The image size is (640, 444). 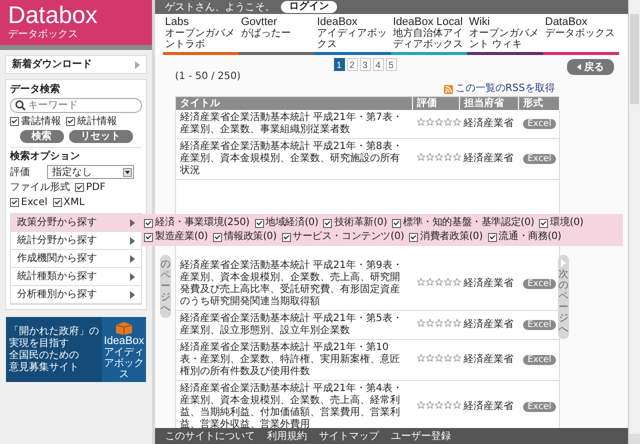 What do you see at coordinates (468, 223) in the screenshot?
I see `checkbox-label: 標準・知的基盤・基準認定(0)` at bounding box center [468, 223].